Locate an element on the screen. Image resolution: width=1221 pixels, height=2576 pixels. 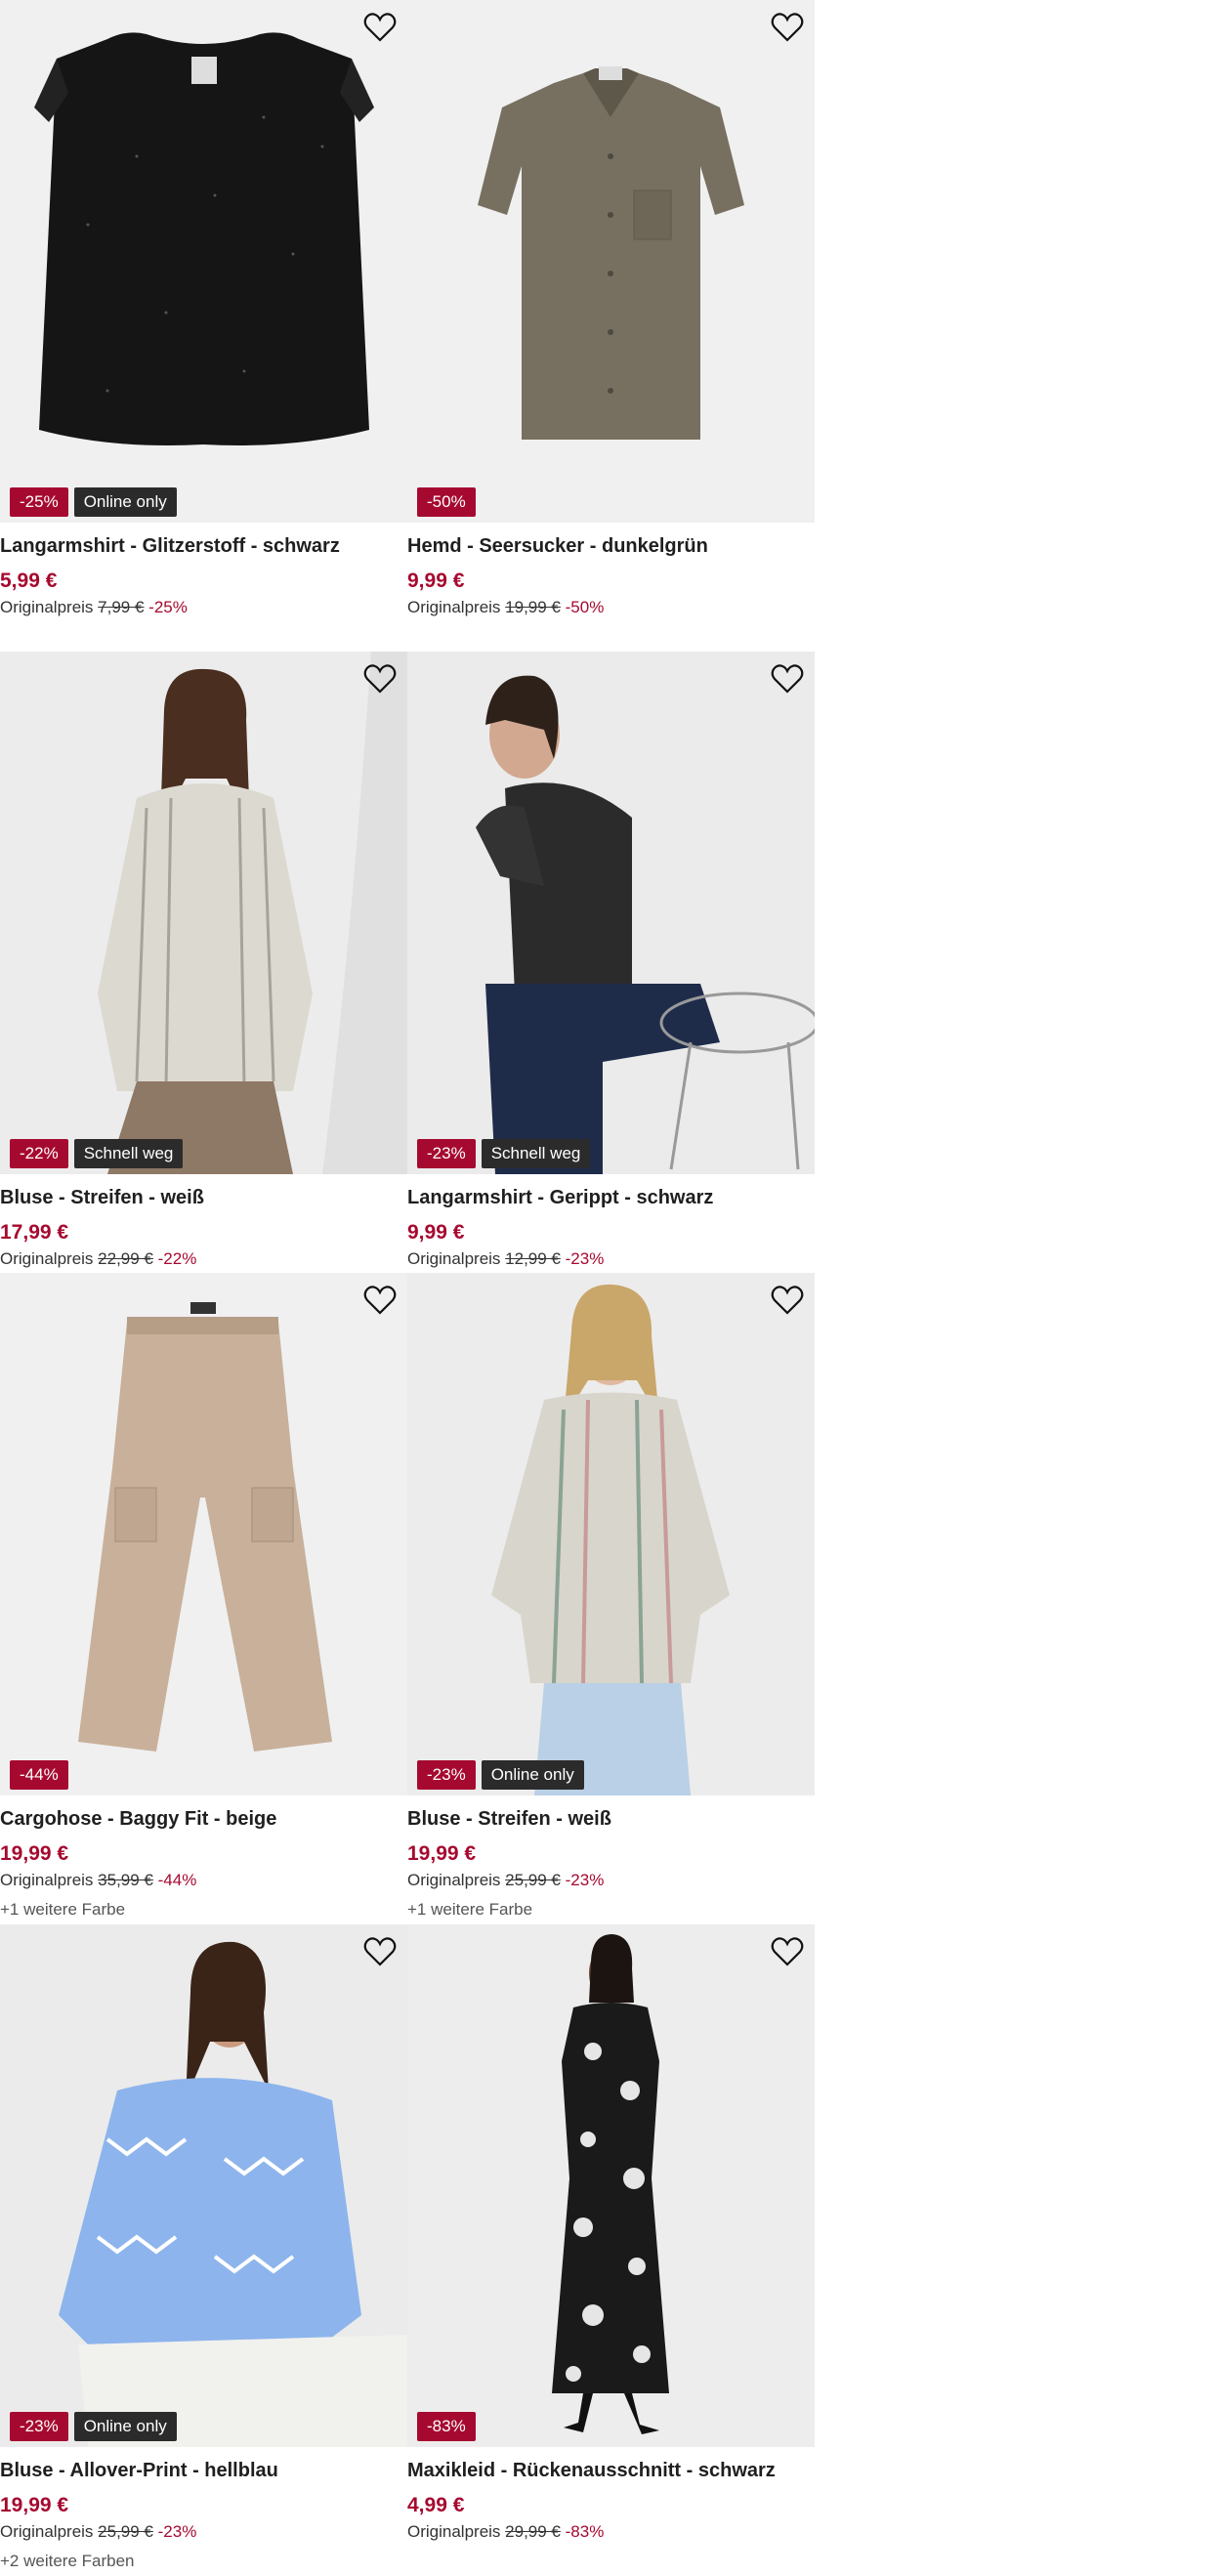
discount-badge: -83% is located at coordinates (446, 2426).